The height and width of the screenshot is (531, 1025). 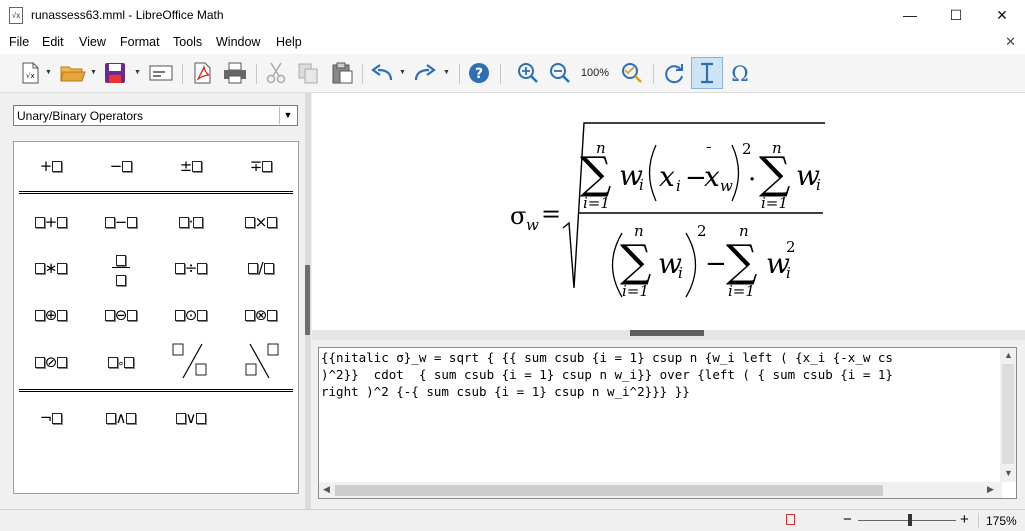 I want to click on new-dropdown-icon: ▼, so click(x=48, y=72).